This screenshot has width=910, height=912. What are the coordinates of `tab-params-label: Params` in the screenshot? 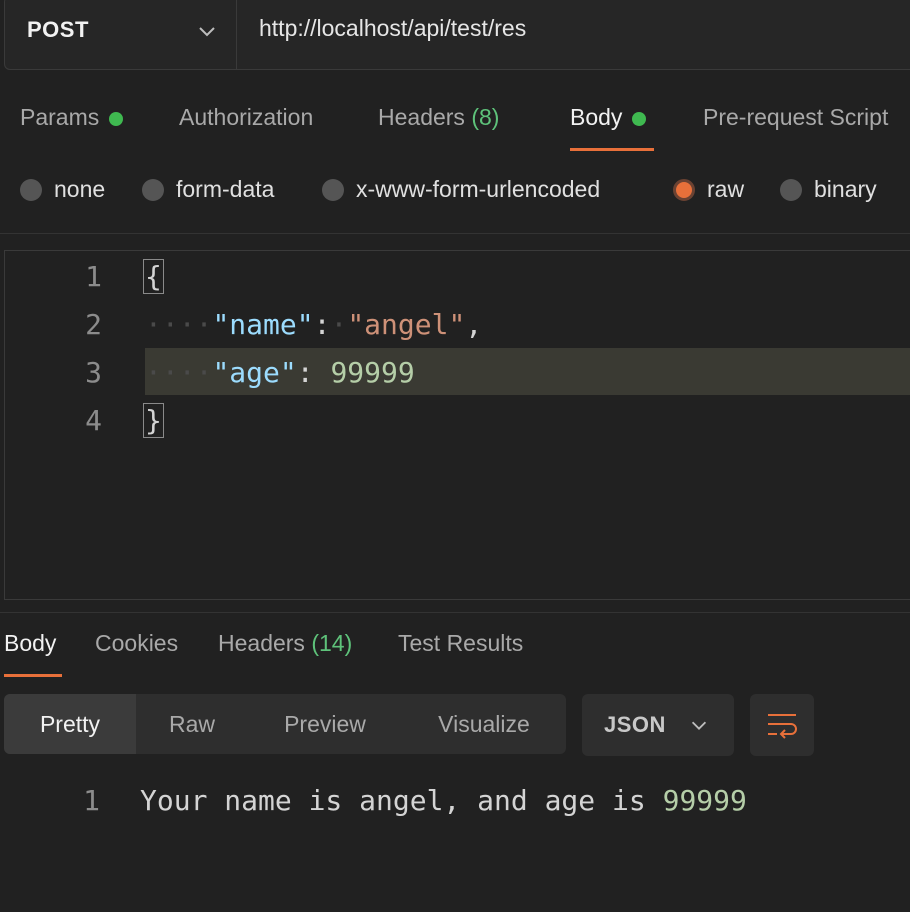 It's located at (60, 117).